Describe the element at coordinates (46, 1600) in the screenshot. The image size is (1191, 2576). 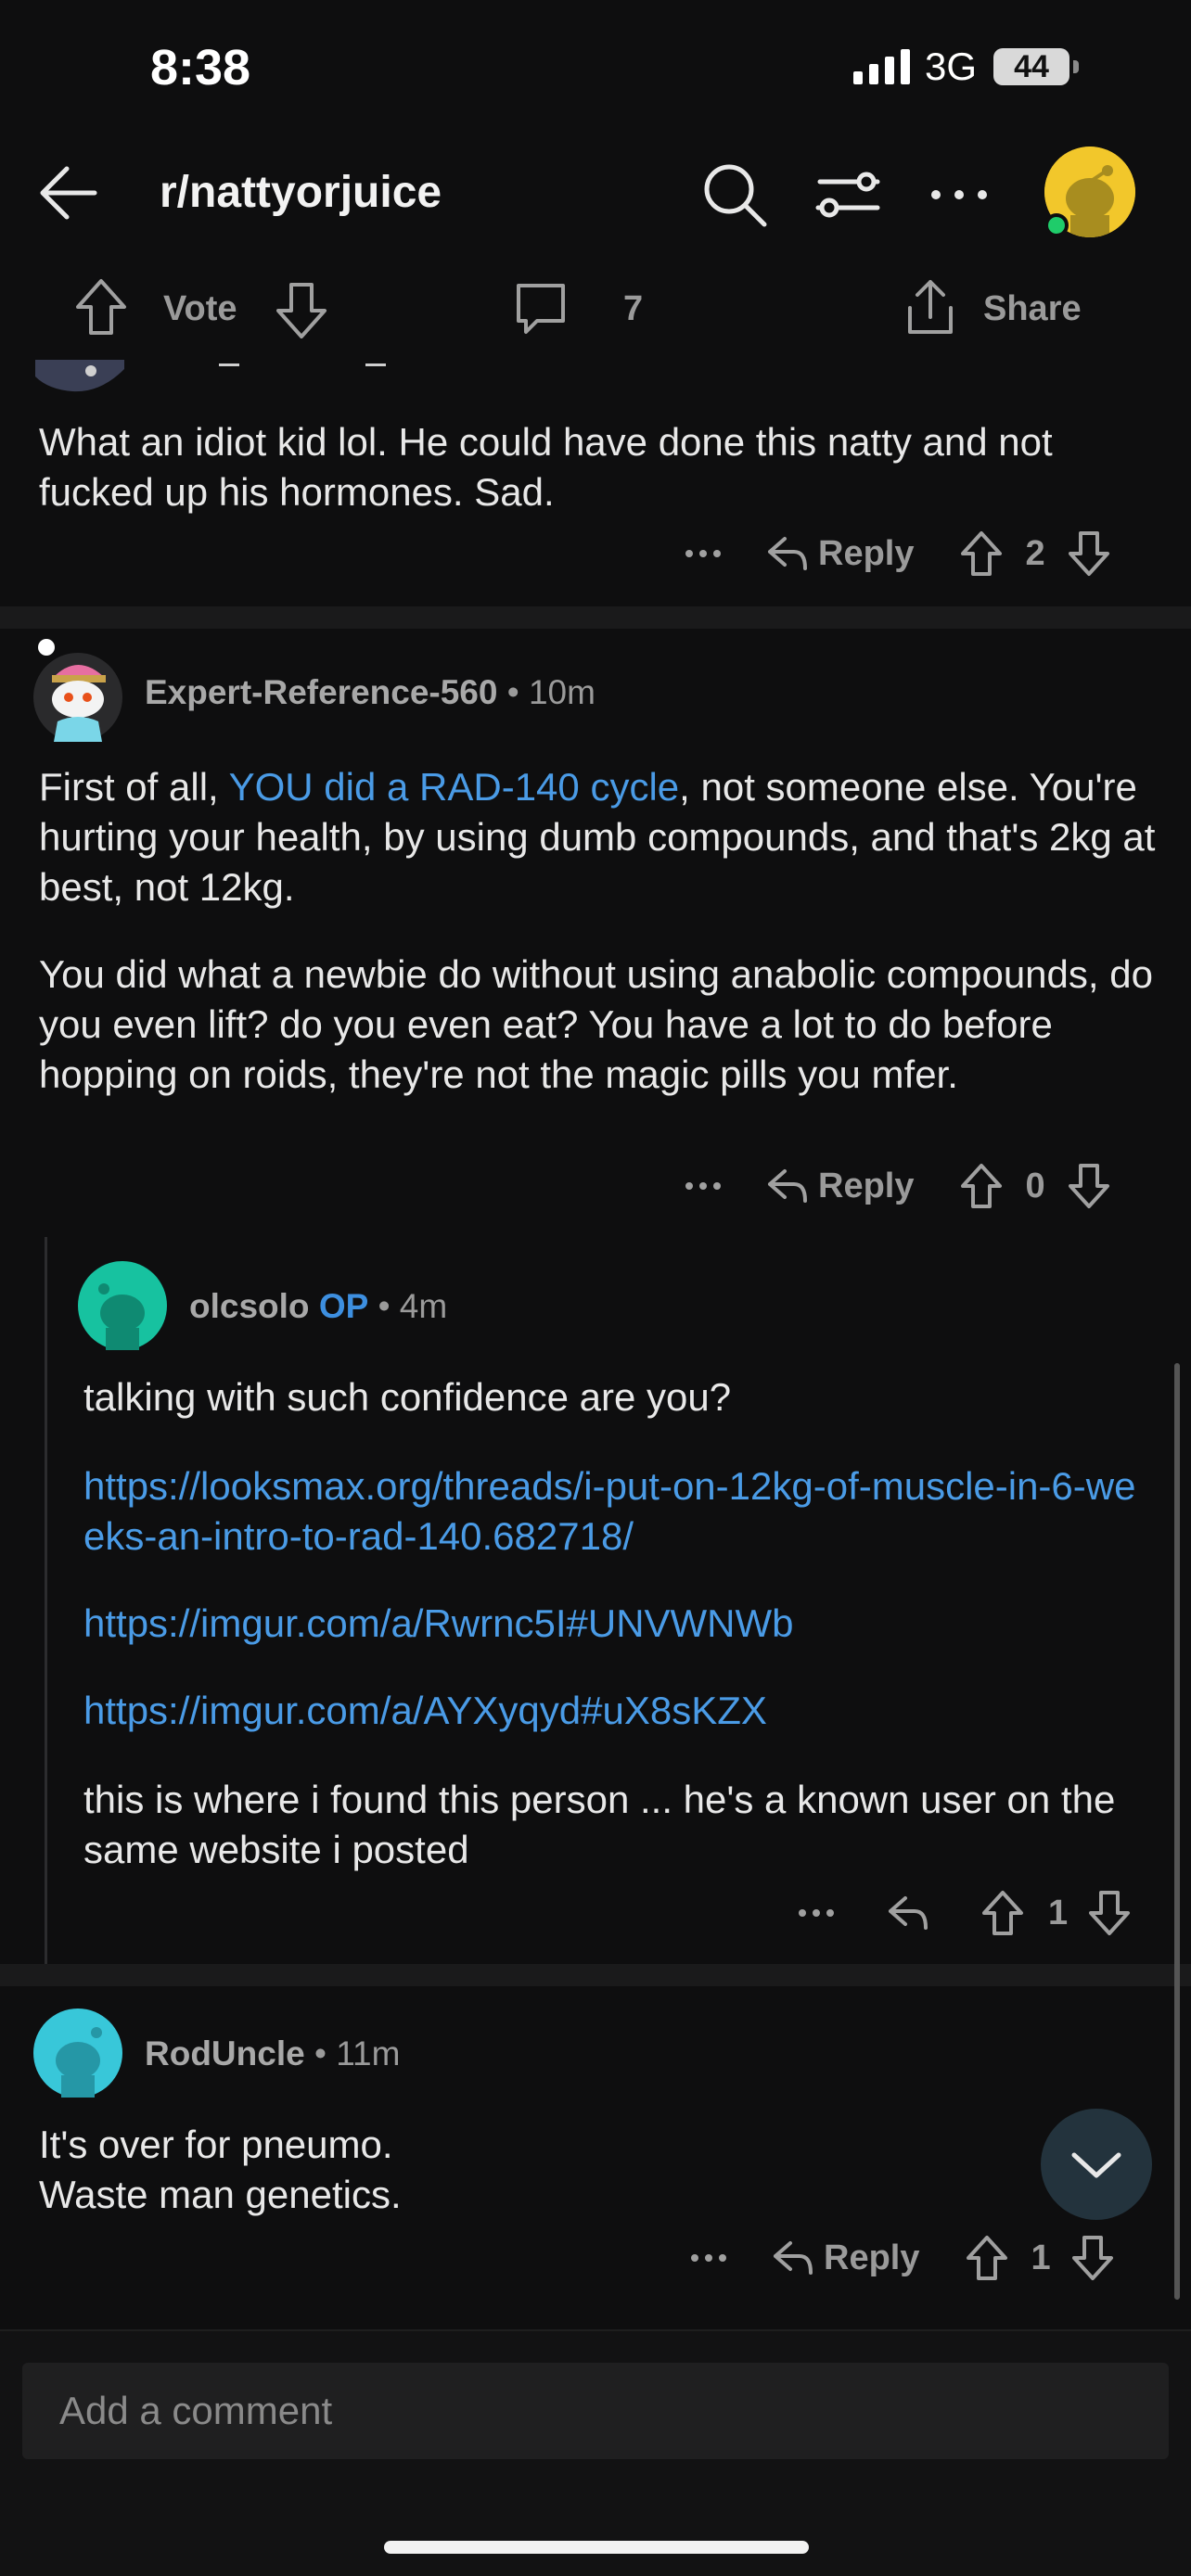
I see `thread-line` at that location.